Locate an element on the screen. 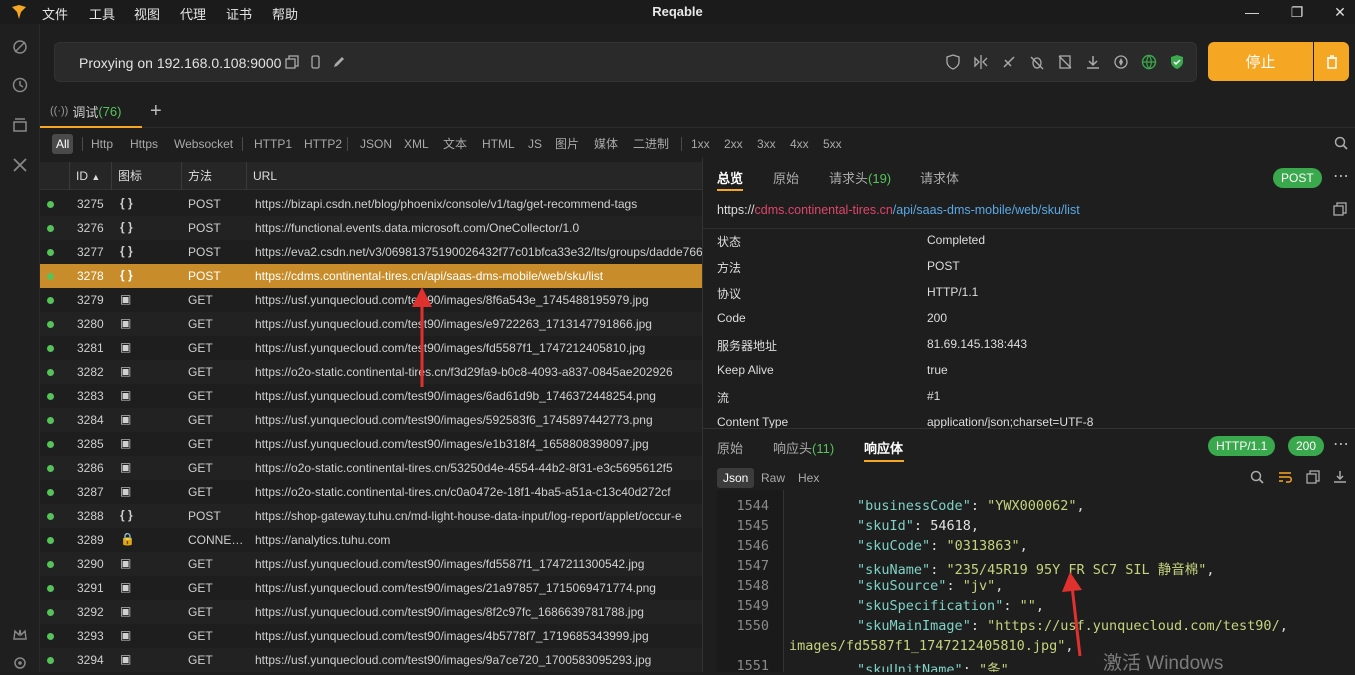 The width and height of the screenshot is (1355, 675). tab-raw: 原始 is located at coordinates (786, 177).